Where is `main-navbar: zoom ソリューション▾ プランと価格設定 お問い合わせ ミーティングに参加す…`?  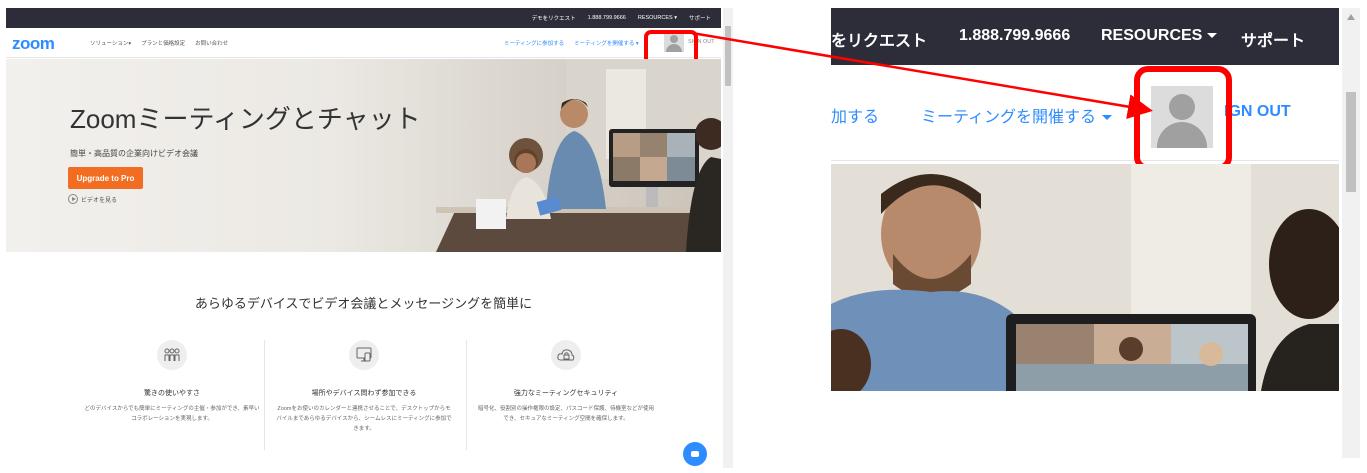 main-navbar: zoom ソリューション▾ プランと価格設定 お問い合わせ ミーティングに参加す… is located at coordinates (363, 43).